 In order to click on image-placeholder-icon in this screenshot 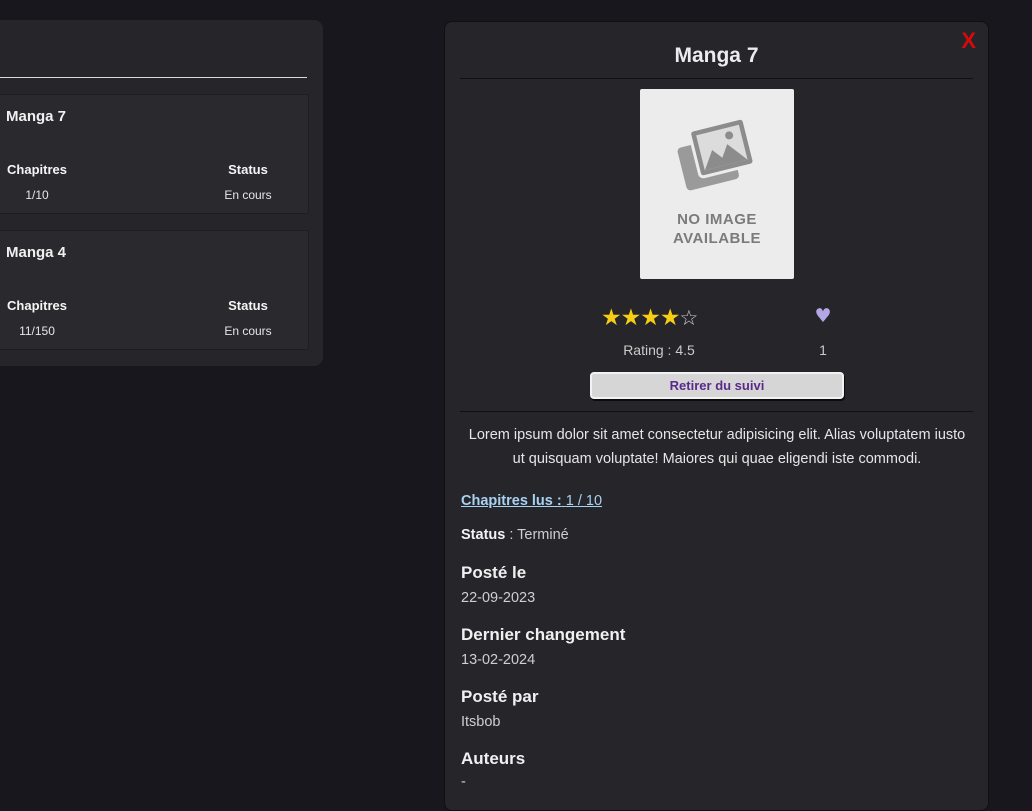, I will do `click(716, 154)`.